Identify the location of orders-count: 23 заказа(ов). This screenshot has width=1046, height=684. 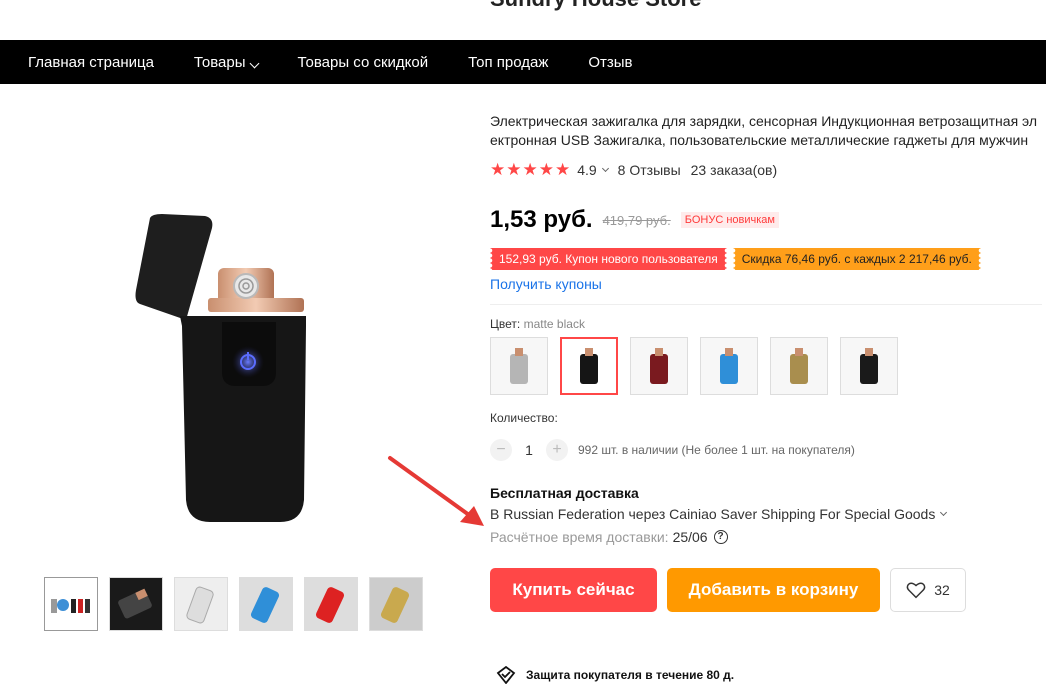
(734, 170).